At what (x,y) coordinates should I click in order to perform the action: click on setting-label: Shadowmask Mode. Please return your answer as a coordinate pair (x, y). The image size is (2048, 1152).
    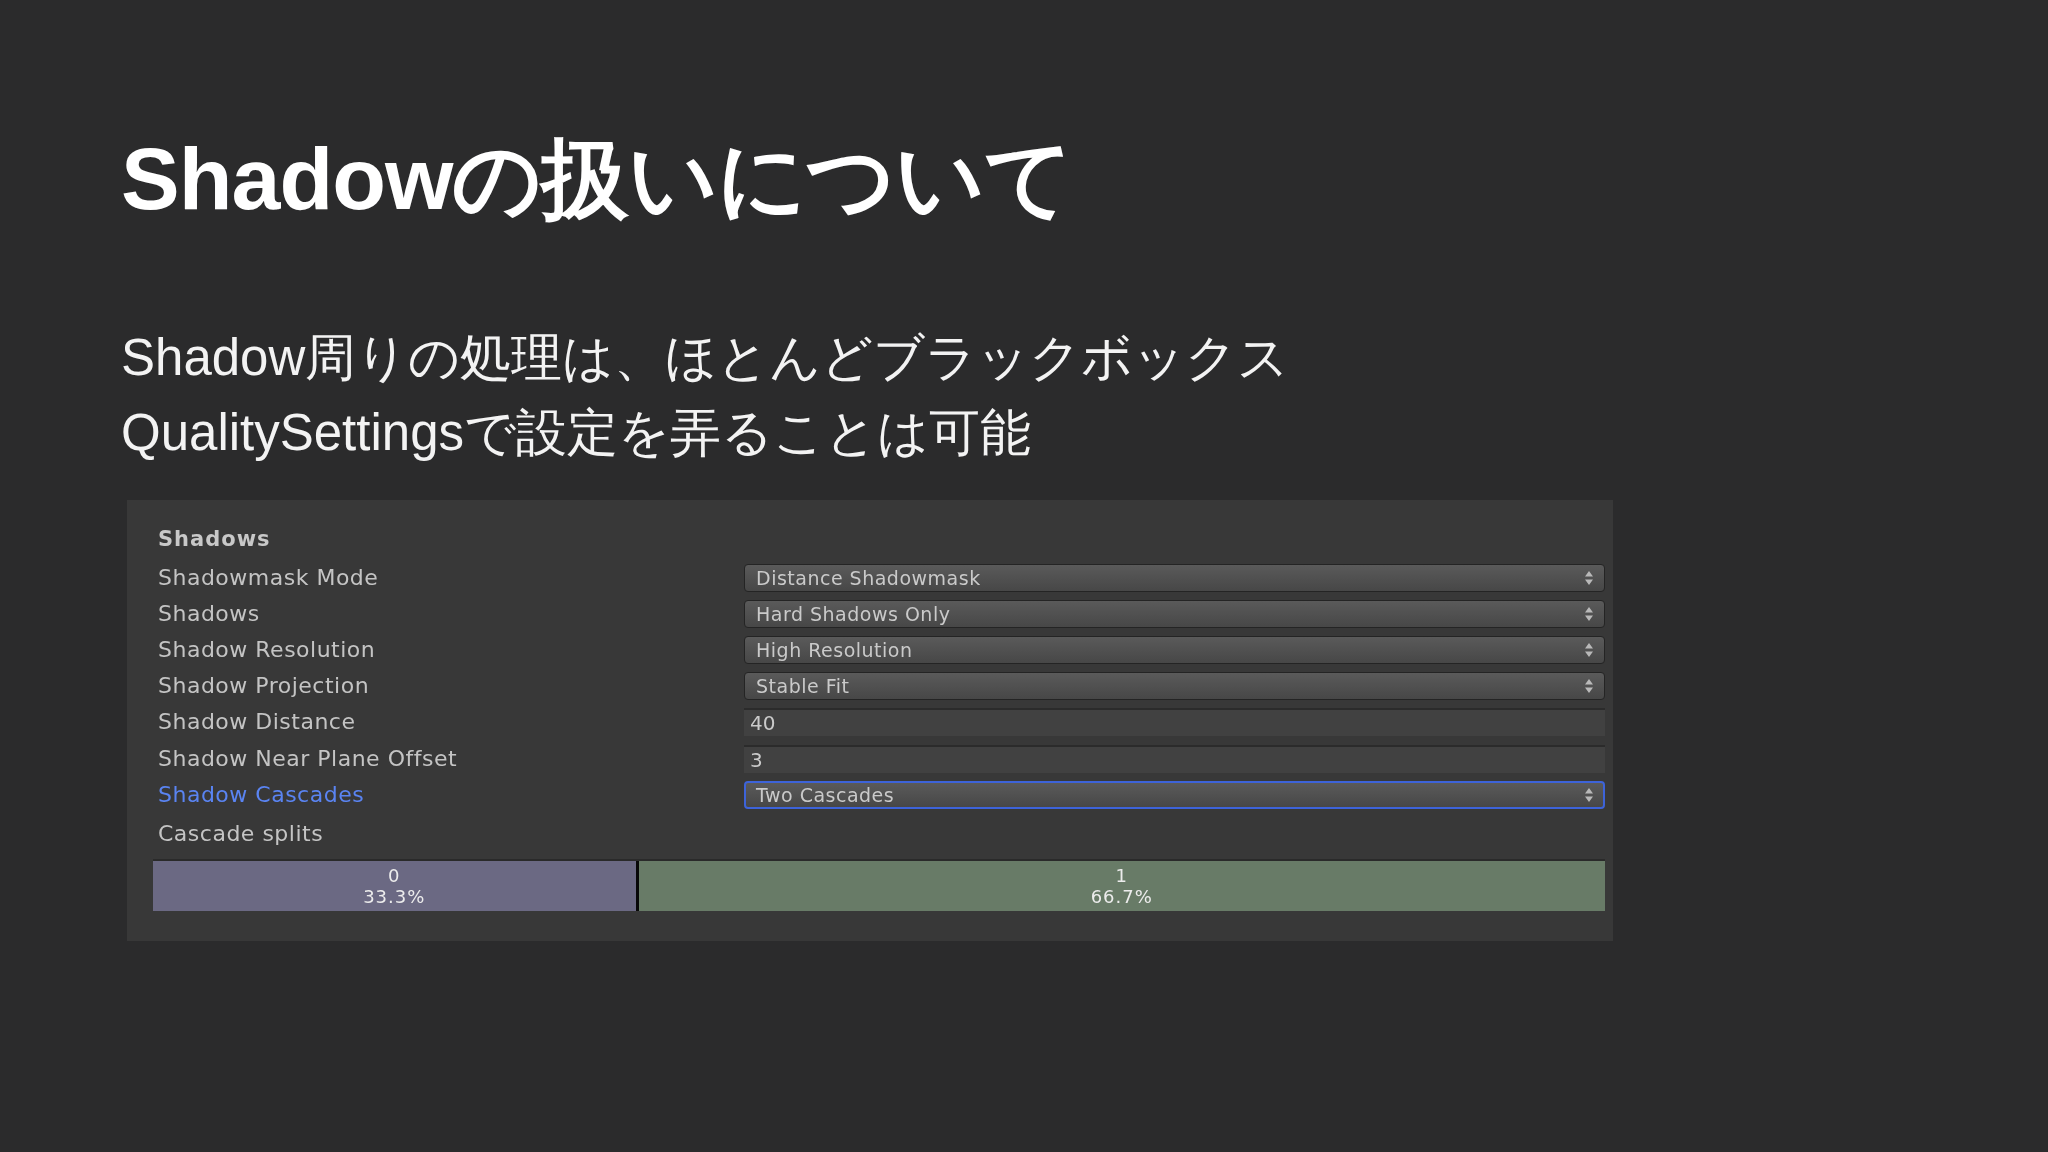
    Looking at the image, I should click on (268, 577).